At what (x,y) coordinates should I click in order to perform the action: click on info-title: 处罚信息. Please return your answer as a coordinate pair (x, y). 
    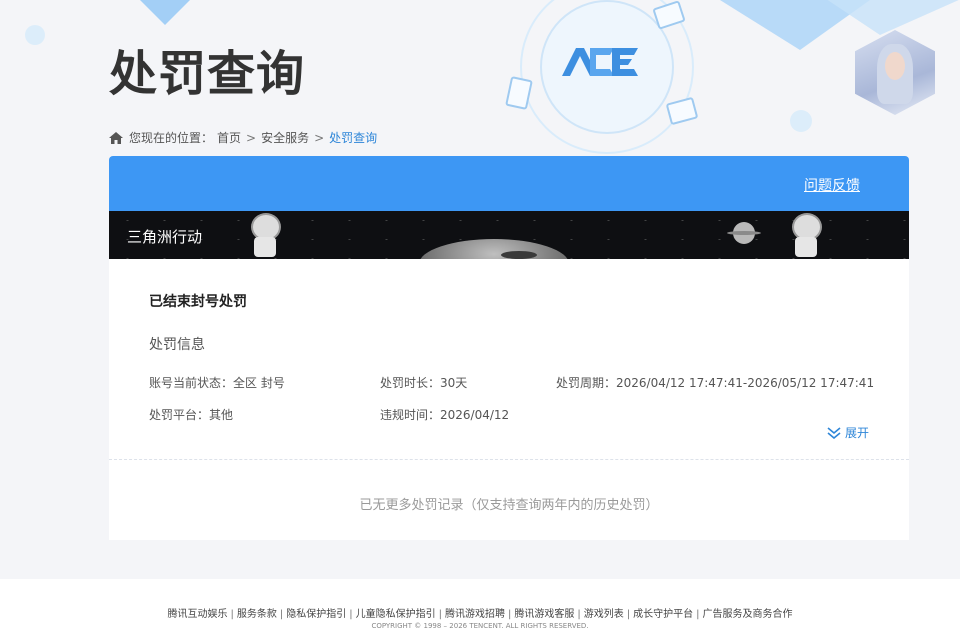
    Looking at the image, I should click on (177, 345).